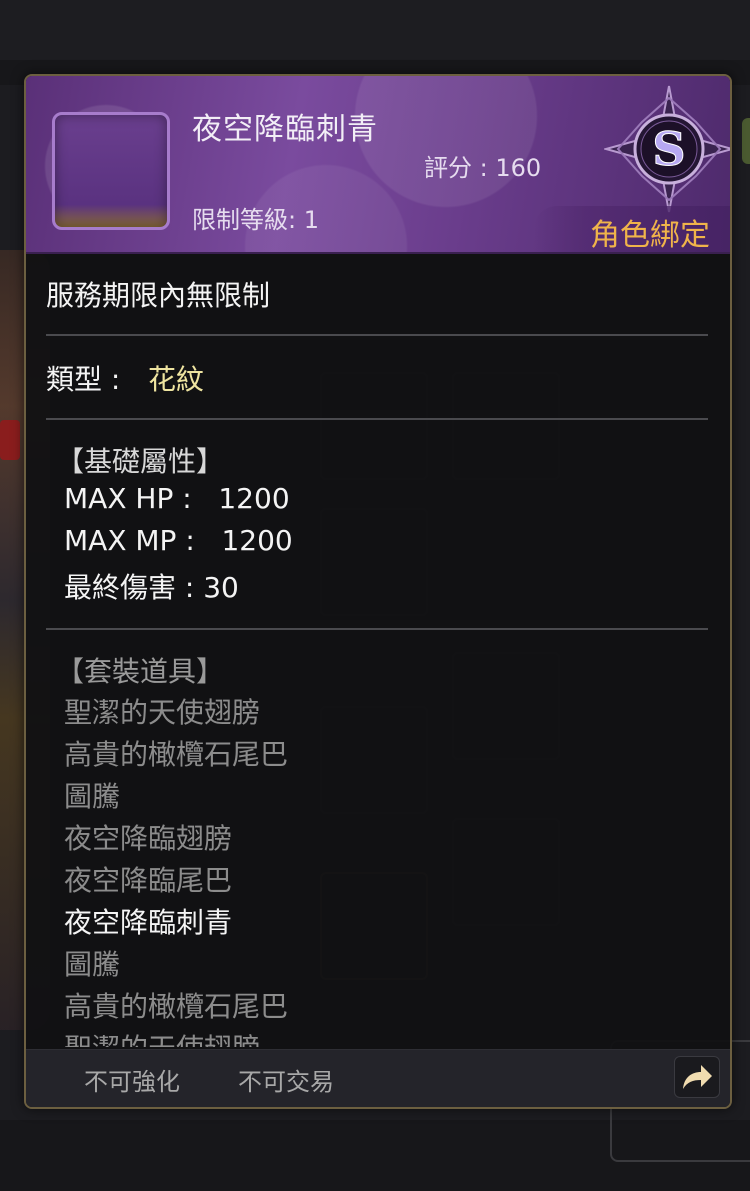  What do you see at coordinates (158, 295) in the screenshot?
I see `service-period: 服務期限內無限制` at bounding box center [158, 295].